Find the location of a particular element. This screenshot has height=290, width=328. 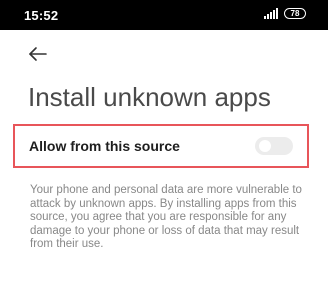

page-title: Install unknown apps is located at coordinates (149, 97).